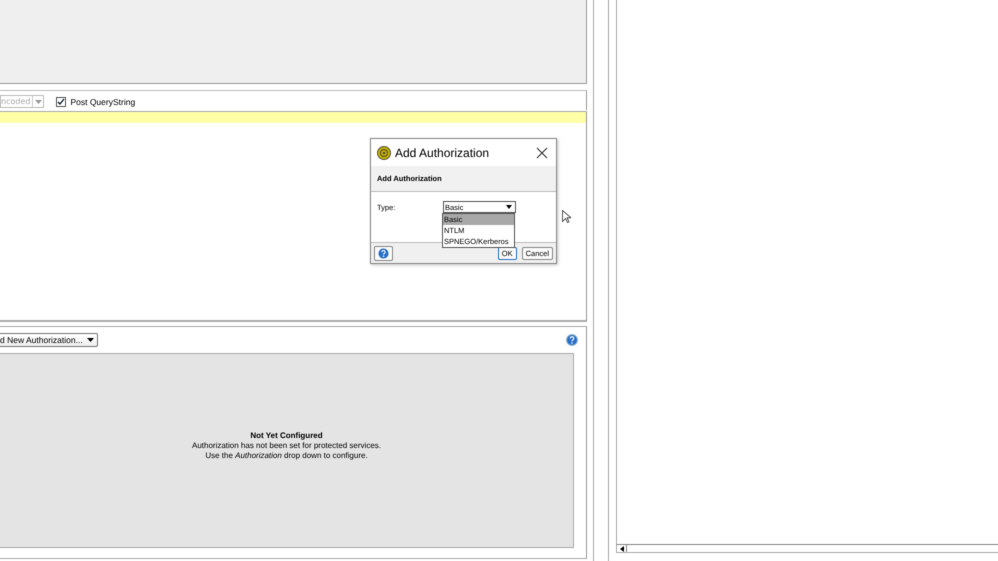 Image resolution: width=998 pixels, height=561 pixels. I want to click on empty-state-text: Authorization has not been set for protected services., so click(286, 445).